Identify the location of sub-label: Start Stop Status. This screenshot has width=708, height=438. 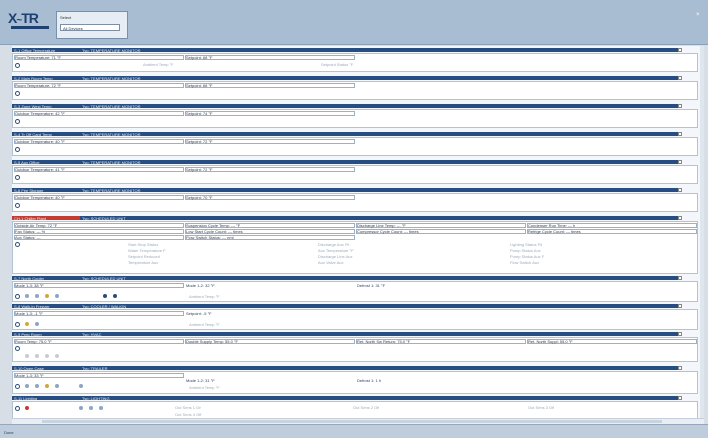
(143, 244).